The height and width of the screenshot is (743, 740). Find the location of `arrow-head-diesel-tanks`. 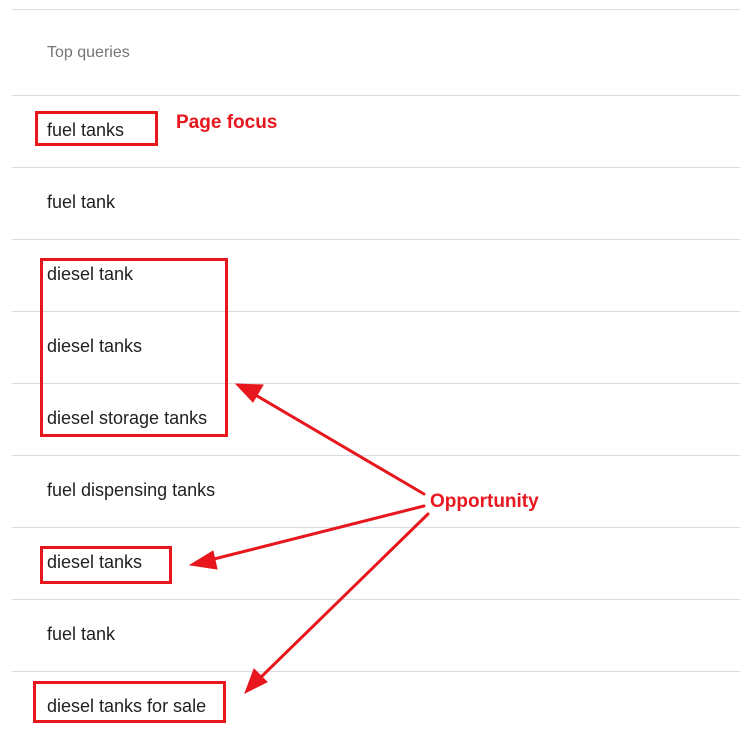

arrow-head-diesel-tanks is located at coordinates (203, 560).